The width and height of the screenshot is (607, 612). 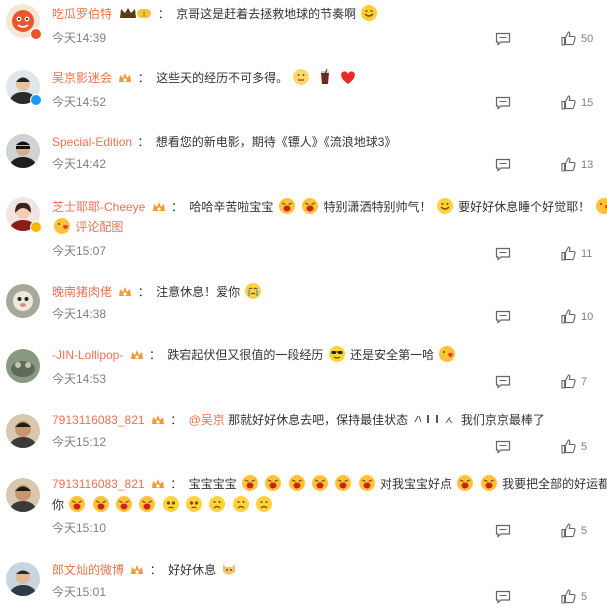 I want to click on pleading-emoji-icon, so click(x=171, y=504).